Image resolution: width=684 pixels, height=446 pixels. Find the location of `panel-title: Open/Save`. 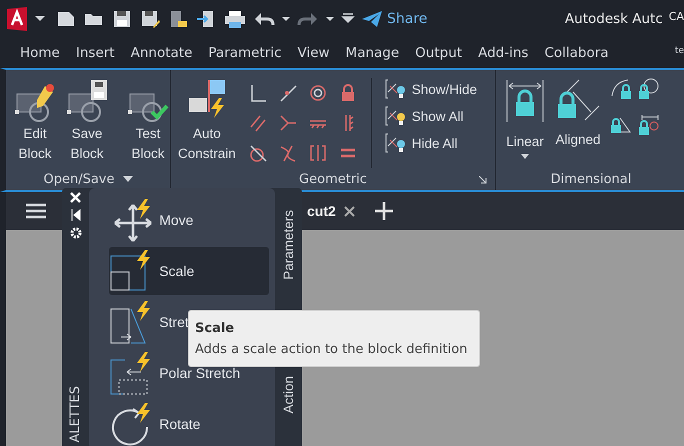

panel-title: Open/Save is located at coordinates (78, 179).